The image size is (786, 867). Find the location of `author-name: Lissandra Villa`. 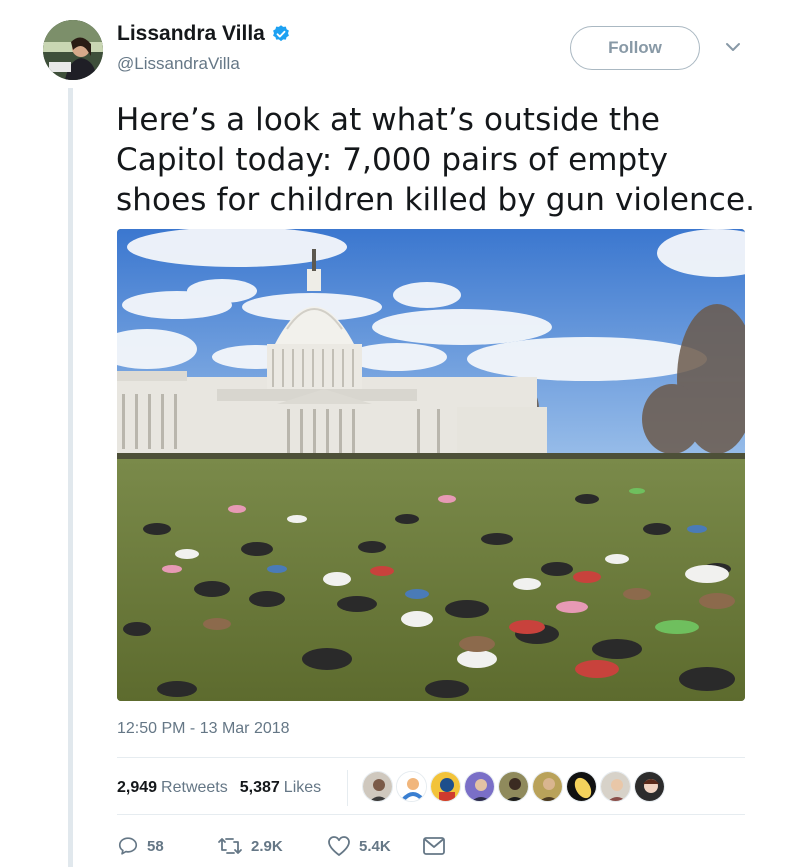

author-name: Lissandra Villa is located at coordinates (191, 34).